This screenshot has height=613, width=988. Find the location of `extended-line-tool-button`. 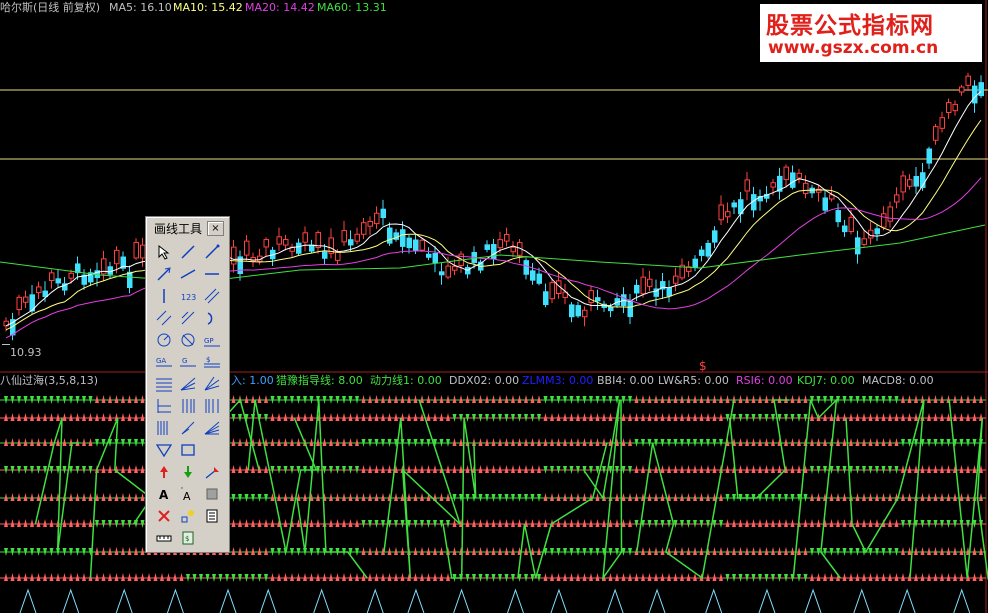

extended-line-tool-button is located at coordinates (188, 274).